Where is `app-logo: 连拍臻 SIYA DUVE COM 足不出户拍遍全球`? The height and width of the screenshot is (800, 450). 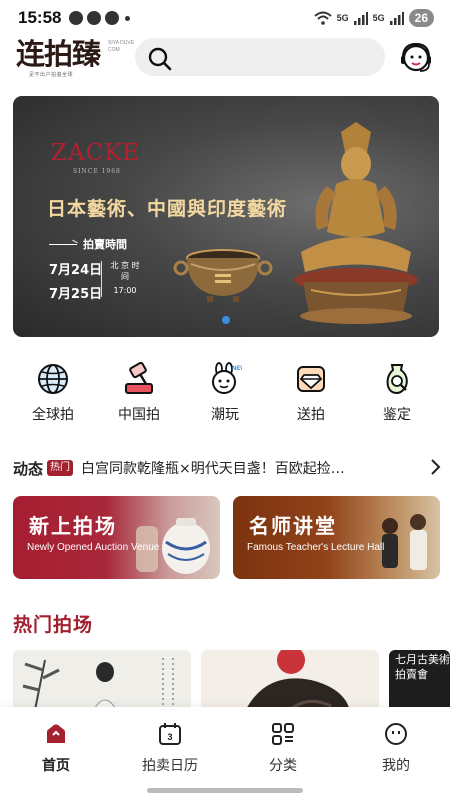 app-logo: 连拍臻 SIYA DUVE COM 足不出户拍遍全球 is located at coordinates (75, 58).